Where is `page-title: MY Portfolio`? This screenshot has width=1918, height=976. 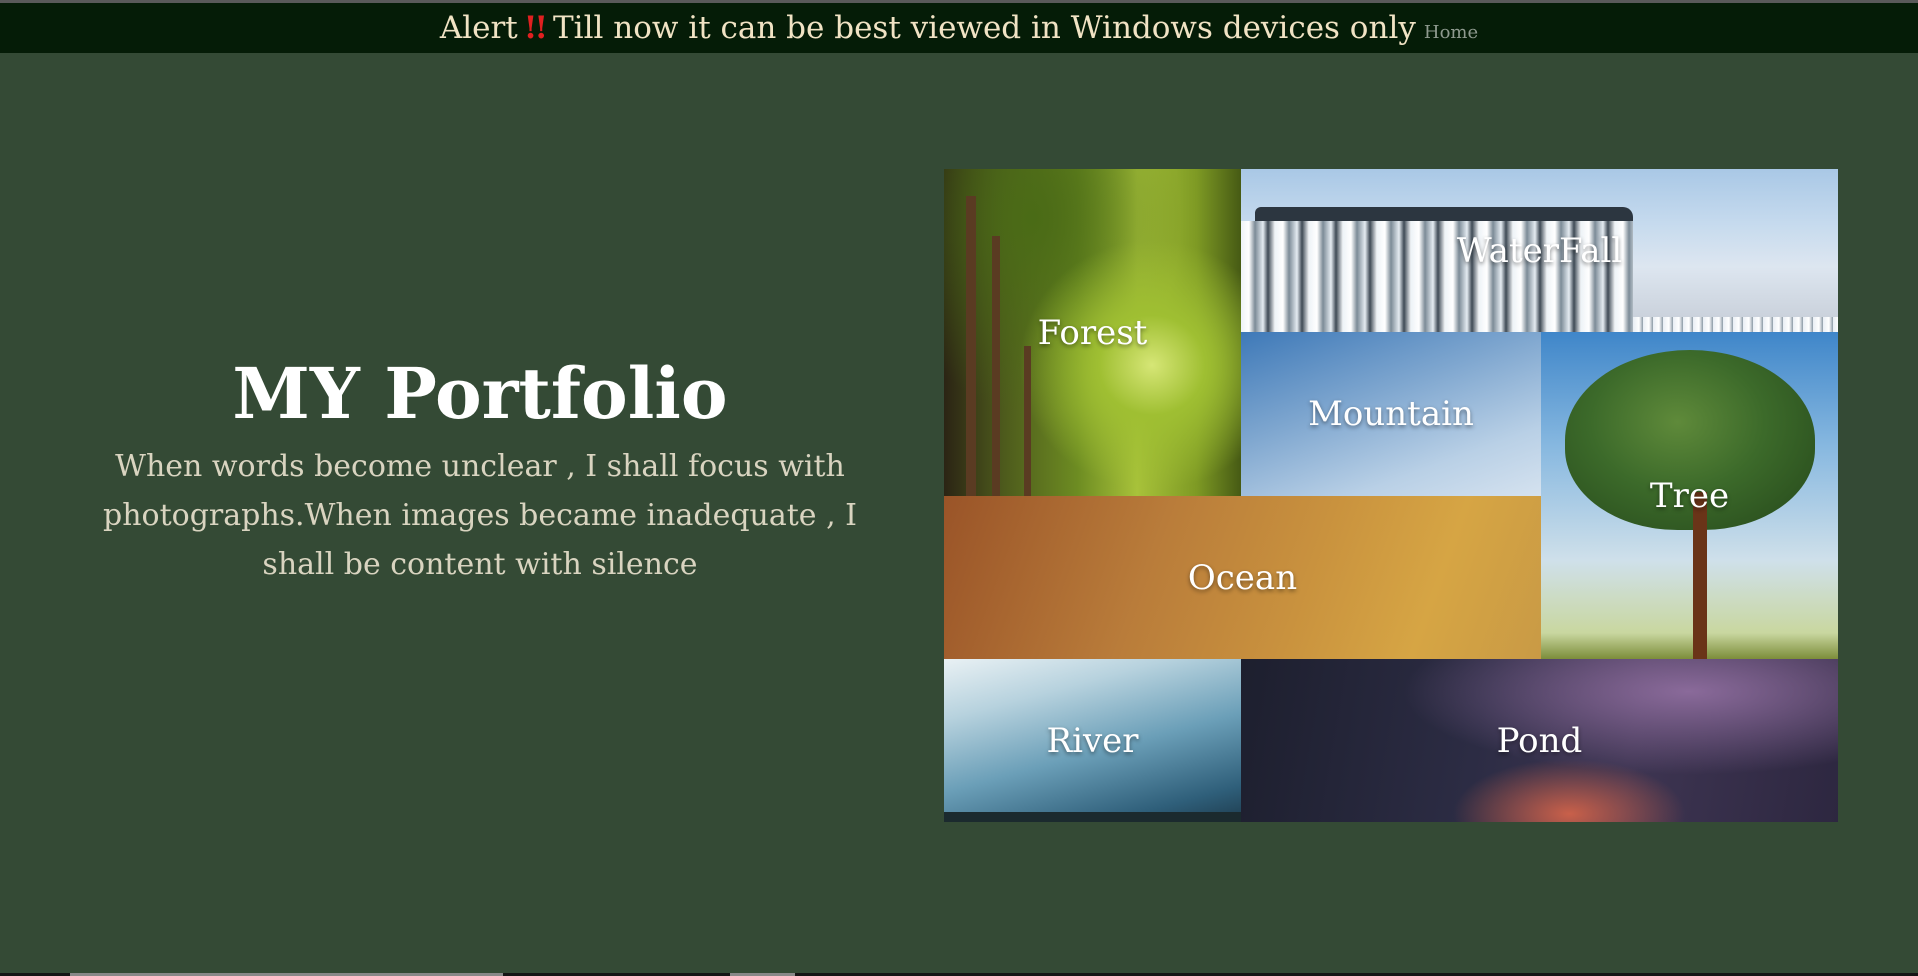
page-title: MY Portfolio is located at coordinates (480, 393).